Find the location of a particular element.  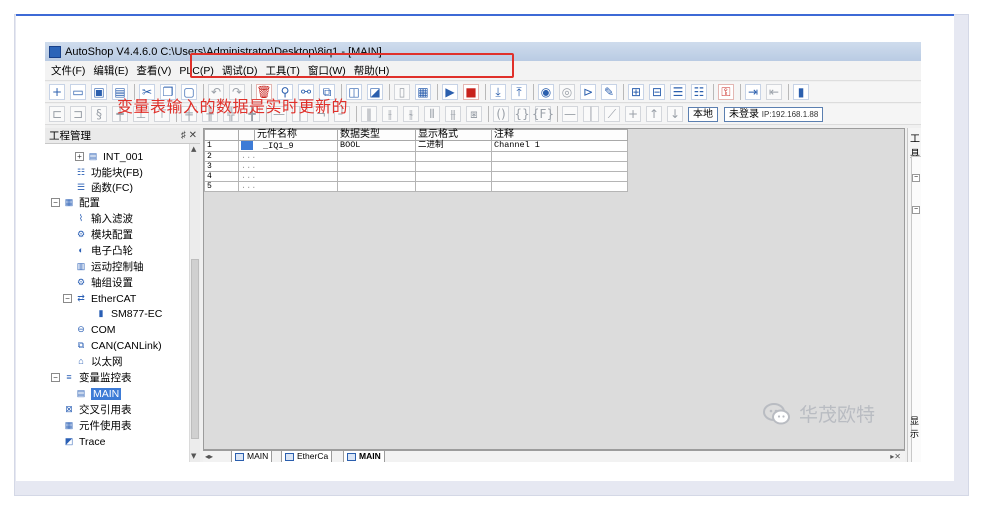

tree-item-axis-group: ⚙ 轴组设置 is located at coordinates (104, 282).